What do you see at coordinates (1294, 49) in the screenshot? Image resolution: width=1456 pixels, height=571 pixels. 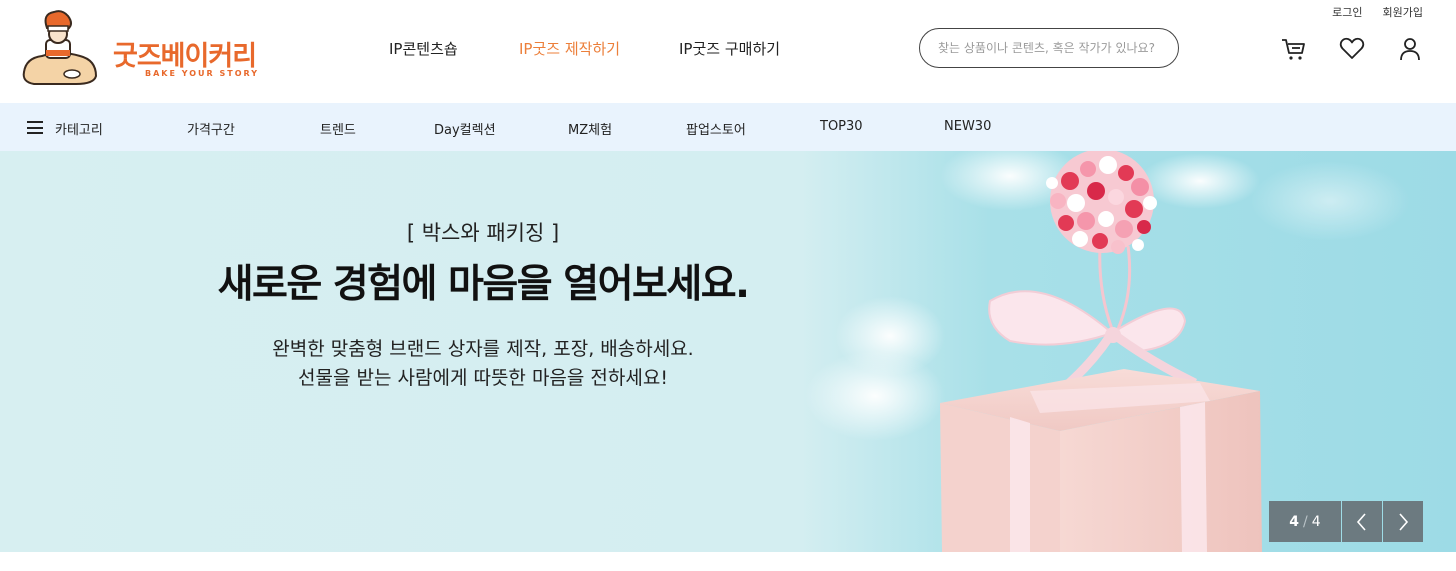 I see `cart-icon` at bounding box center [1294, 49].